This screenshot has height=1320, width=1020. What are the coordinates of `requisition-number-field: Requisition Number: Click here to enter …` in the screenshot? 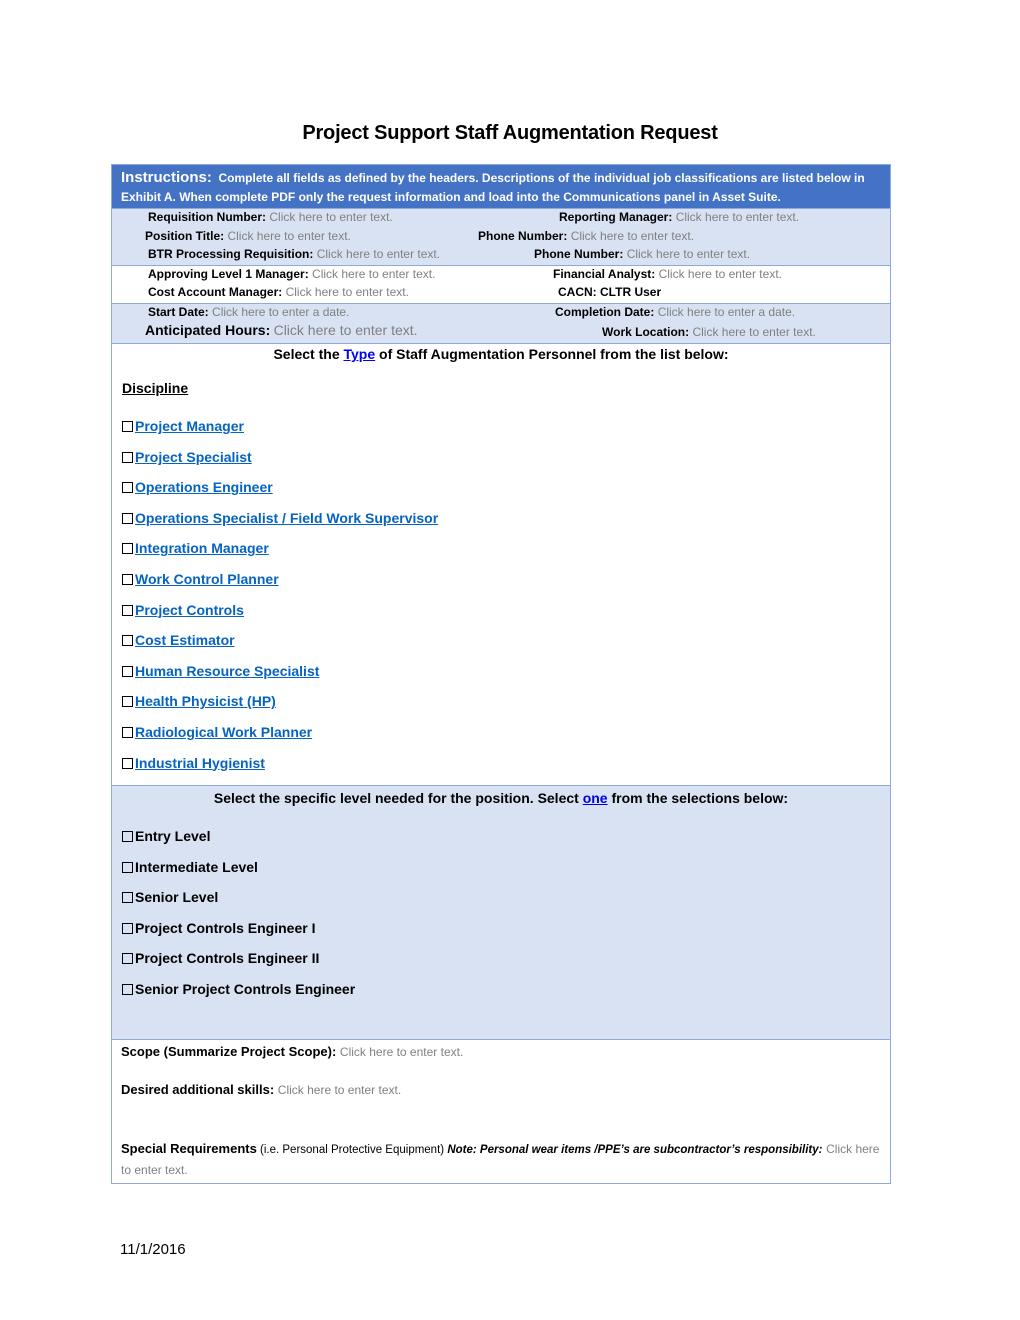 It's located at (270, 217).